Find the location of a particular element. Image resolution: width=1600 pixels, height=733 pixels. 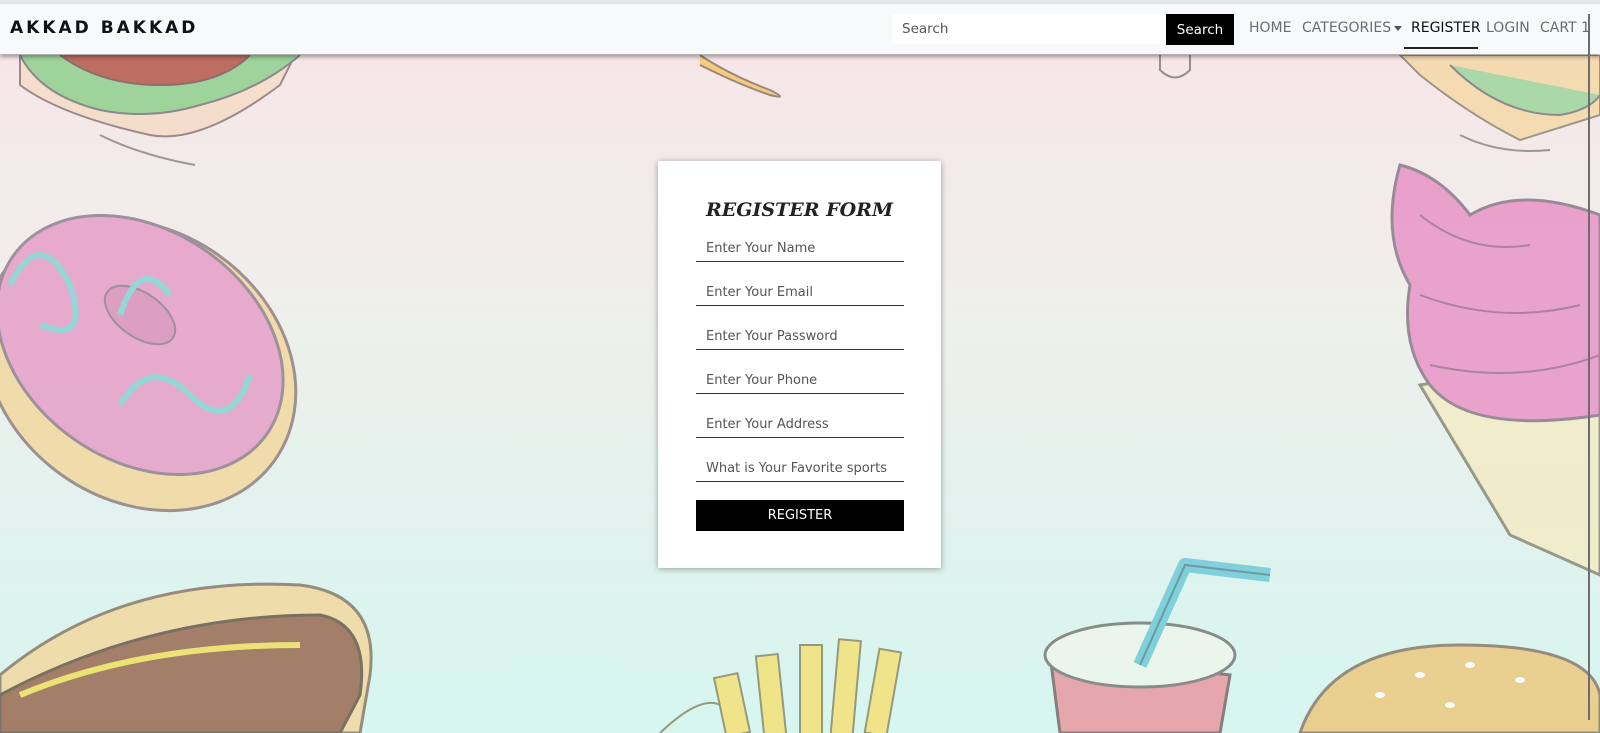

donut-illustration is located at coordinates (149, 363).